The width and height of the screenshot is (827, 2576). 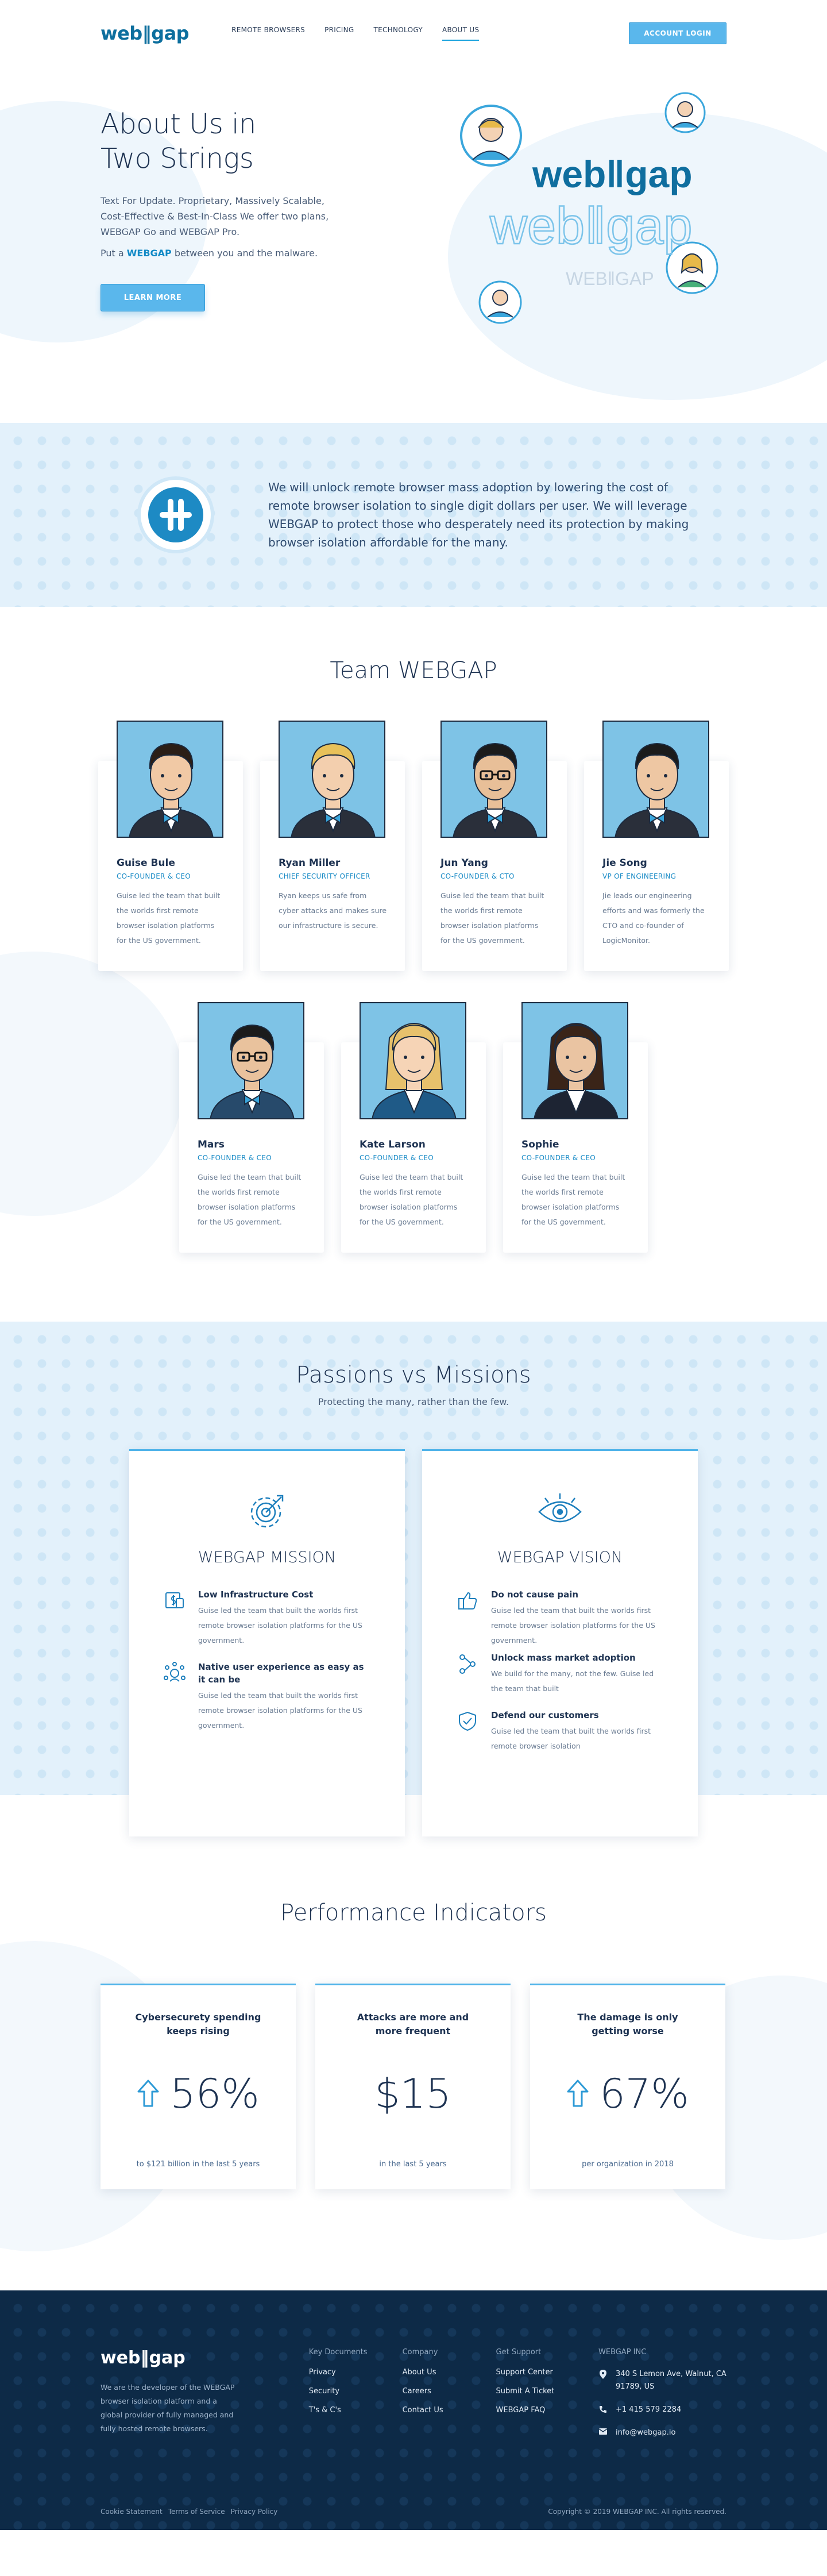 What do you see at coordinates (628, 2164) in the screenshot?
I see `kpi-note: per organization in 2018` at bounding box center [628, 2164].